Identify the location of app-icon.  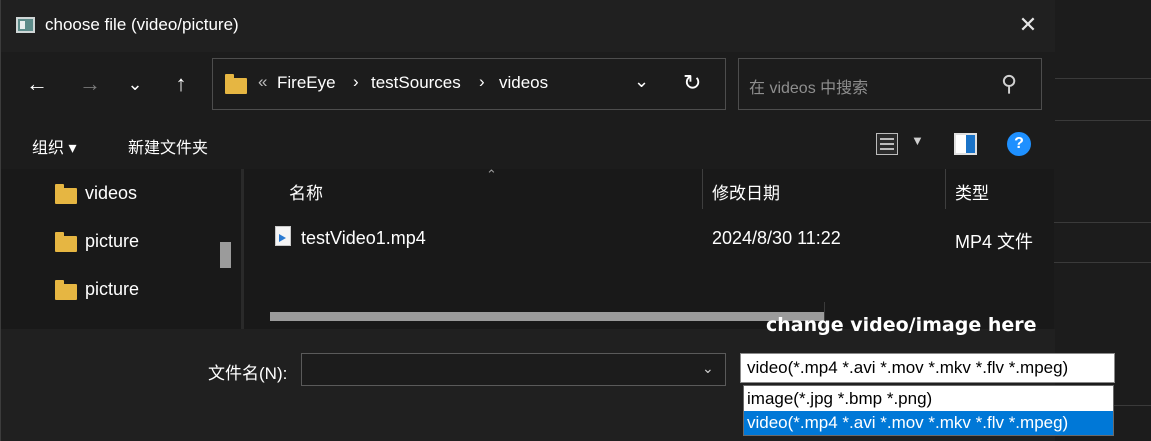
(25, 25).